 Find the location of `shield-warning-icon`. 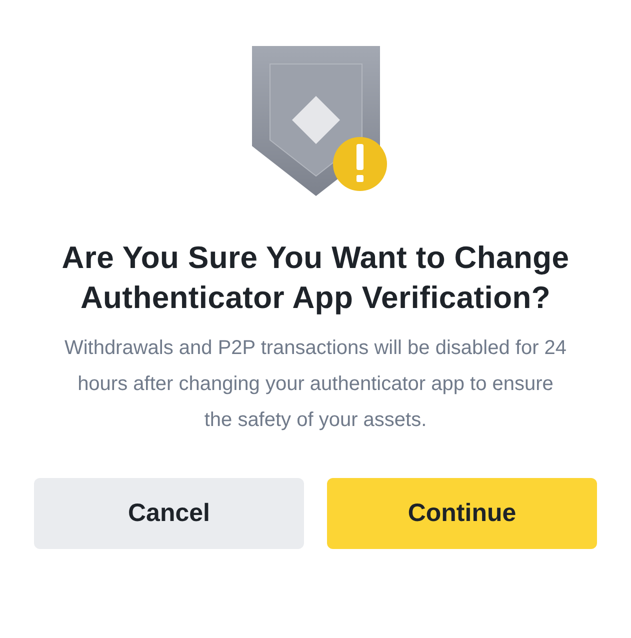

shield-warning-icon is located at coordinates (320, 122).